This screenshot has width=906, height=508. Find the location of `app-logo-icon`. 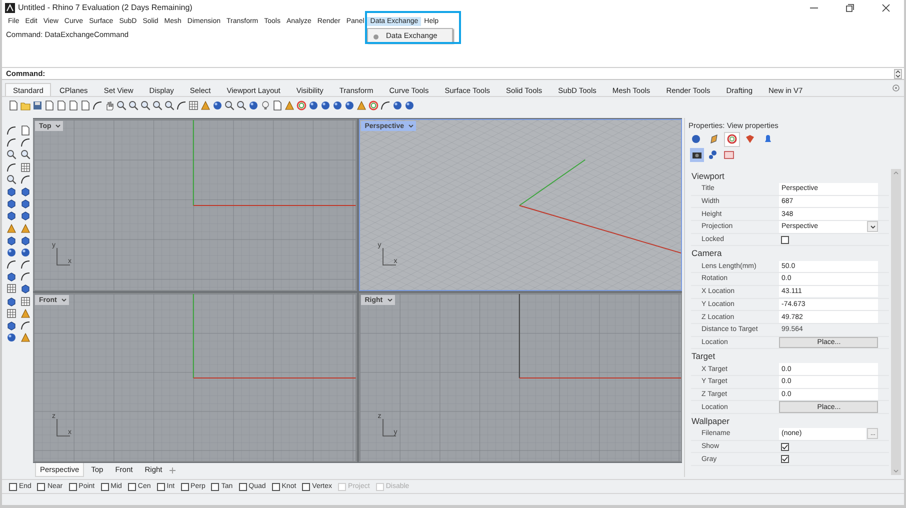

app-logo-icon is located at coordinates (10, 7).